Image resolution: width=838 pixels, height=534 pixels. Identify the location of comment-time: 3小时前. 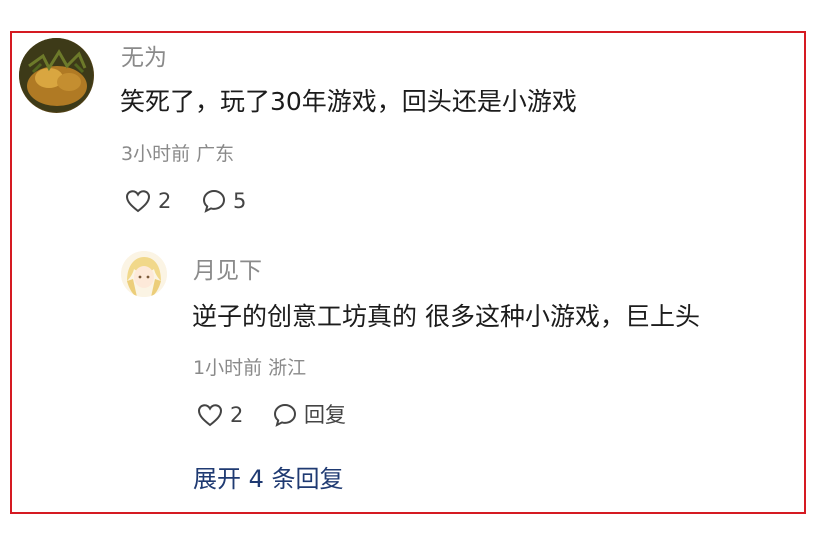
(156, 154).